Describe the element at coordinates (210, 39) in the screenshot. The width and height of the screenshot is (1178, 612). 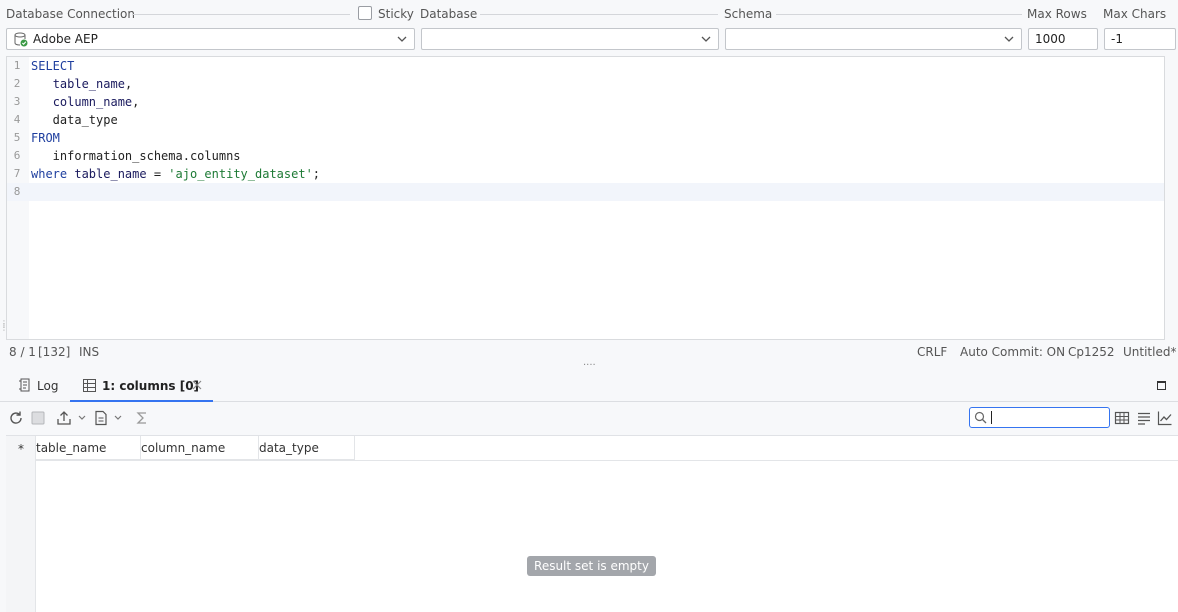
I see `connection-select: Adobe AEP` at that location.